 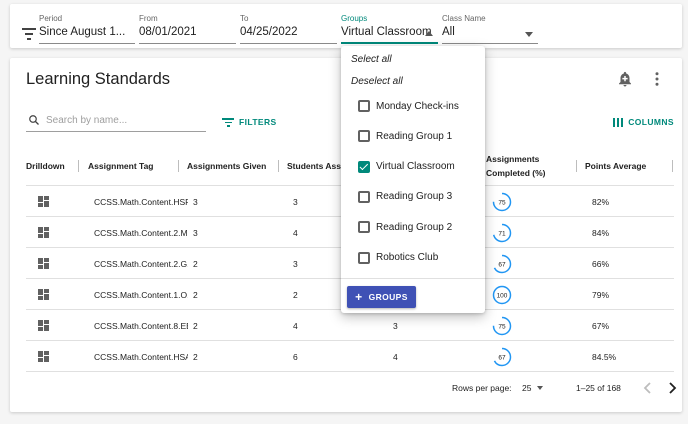 I want to click on gauge-value: 67, so click(x=502, y=264).